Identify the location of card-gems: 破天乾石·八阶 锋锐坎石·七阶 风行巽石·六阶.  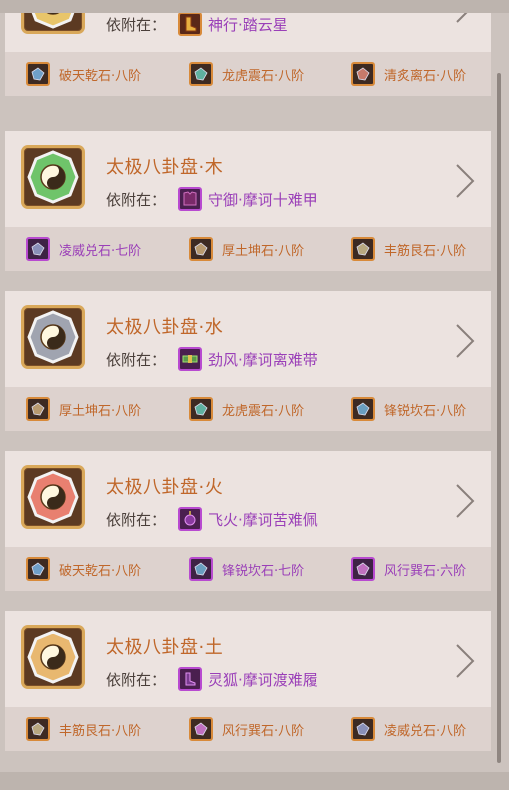
(248, 569).